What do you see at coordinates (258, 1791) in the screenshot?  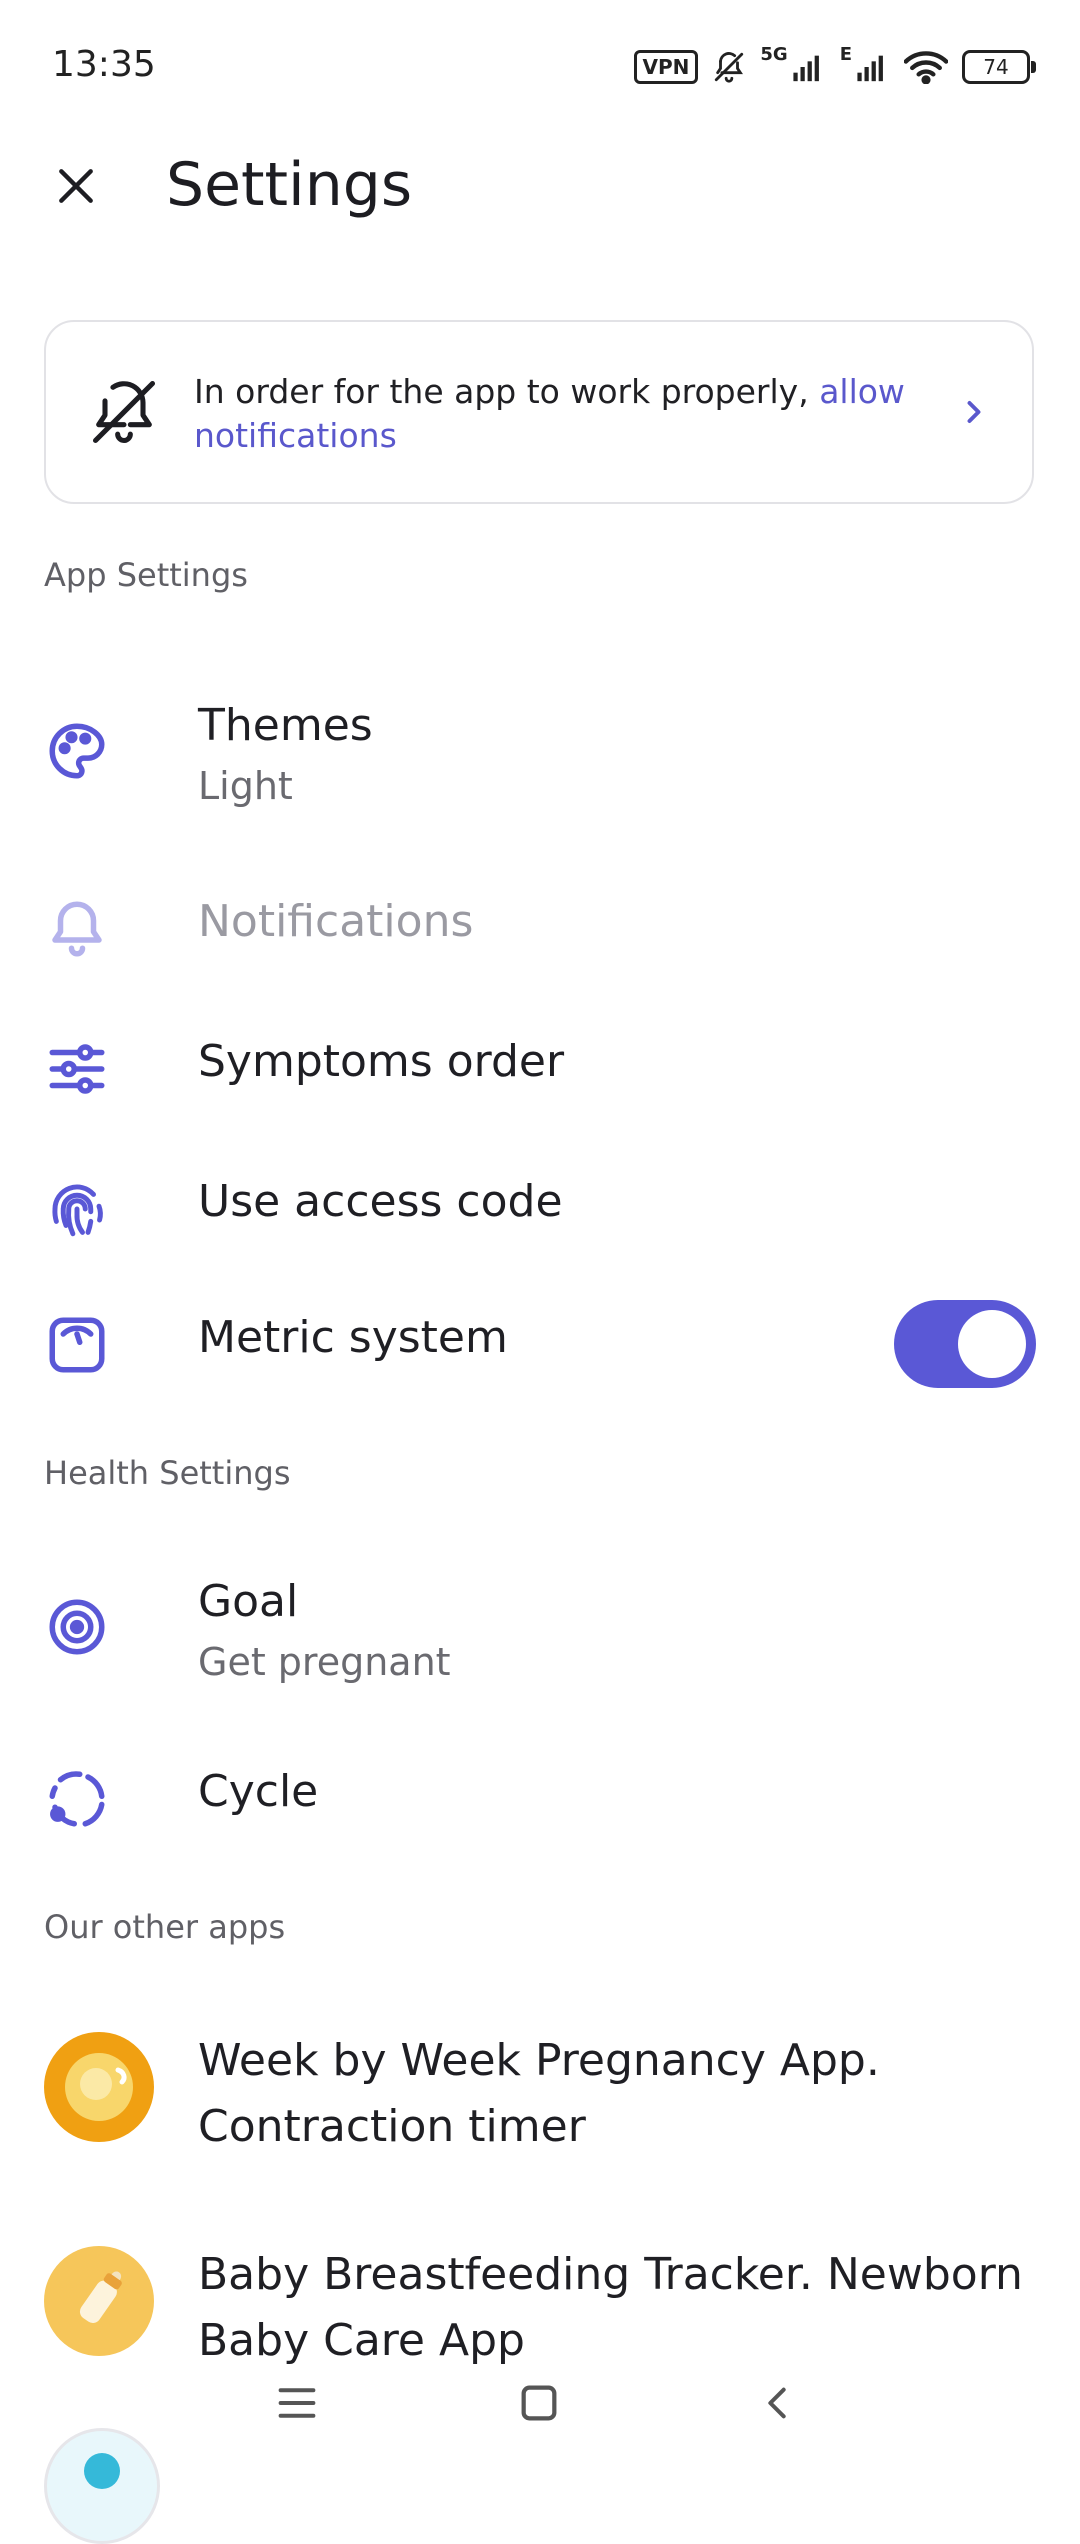 I see `cycle-title: Cycle` at bounding box center [258, 1791].